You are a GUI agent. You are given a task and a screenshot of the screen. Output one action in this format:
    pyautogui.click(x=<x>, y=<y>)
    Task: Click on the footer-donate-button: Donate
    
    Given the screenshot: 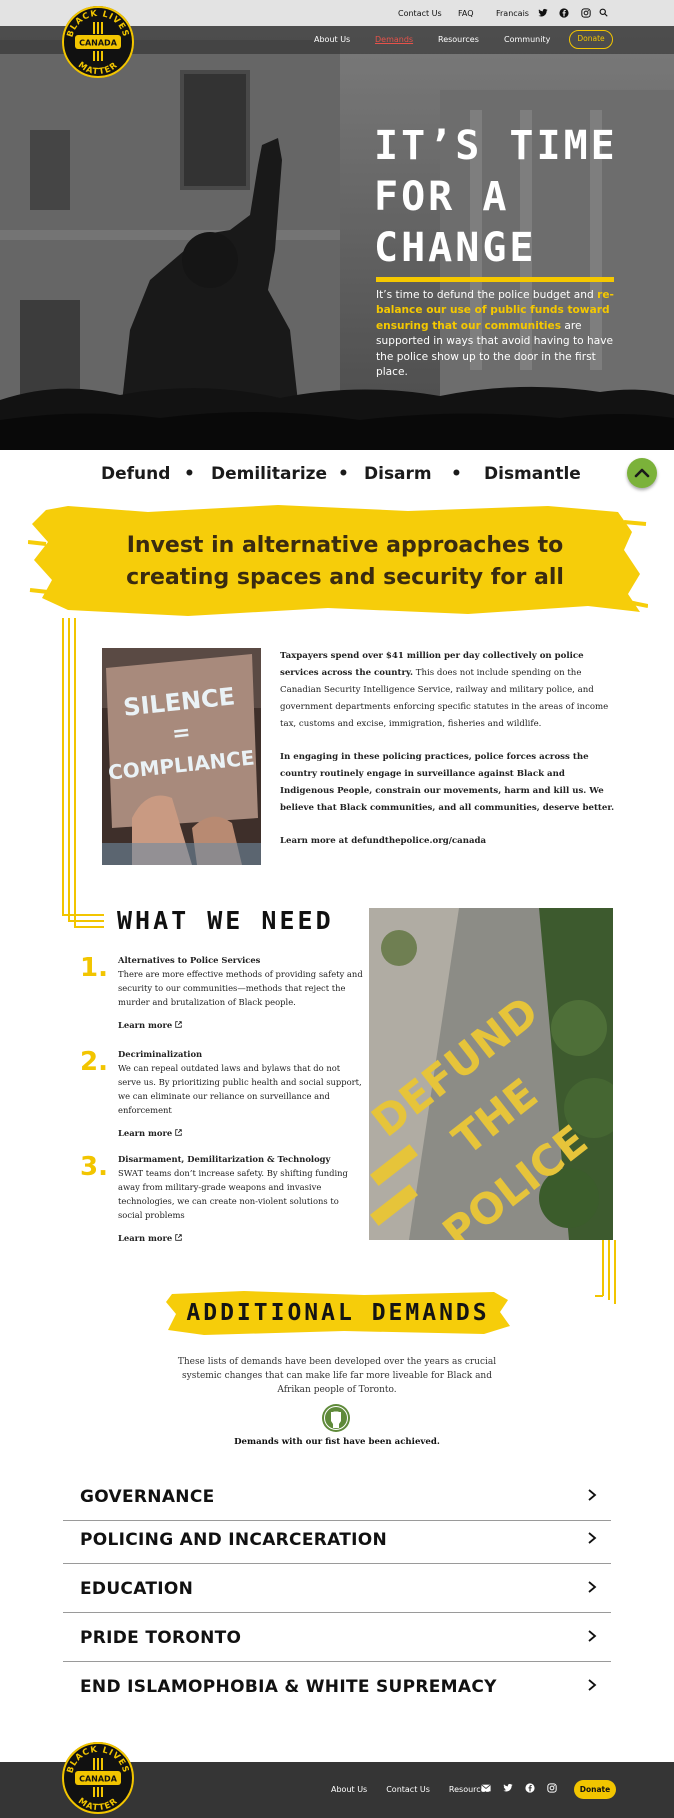 What is the action you would take?
    pyautogui.click(x=595, y=1789)
    